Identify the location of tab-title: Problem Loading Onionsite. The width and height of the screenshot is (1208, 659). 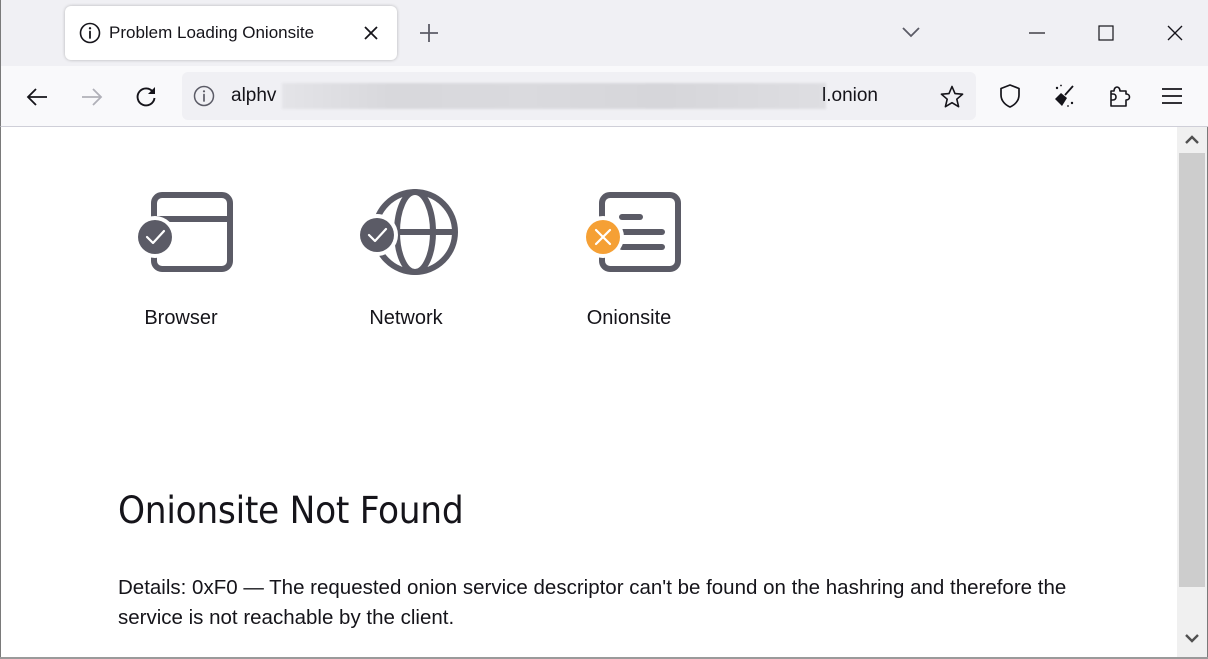
(212, 32).